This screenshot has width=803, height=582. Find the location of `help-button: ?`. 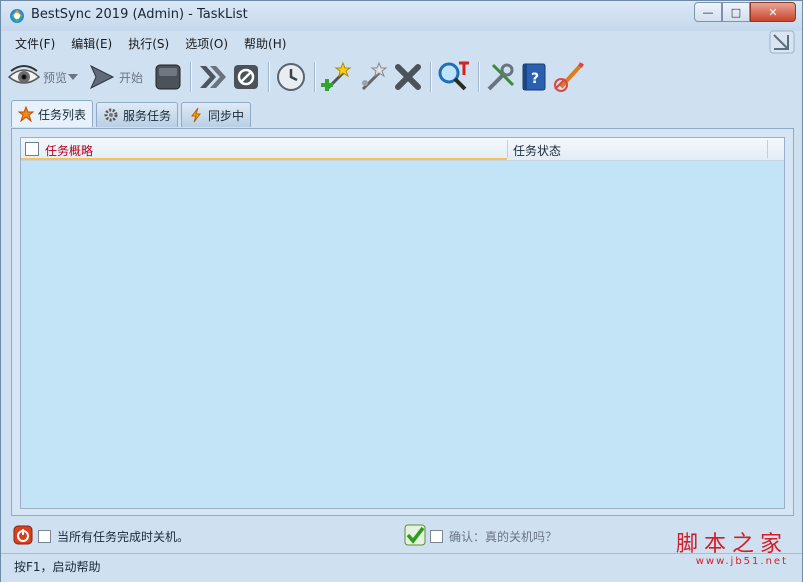

help-button: ? is located at coordinates (534, 77).